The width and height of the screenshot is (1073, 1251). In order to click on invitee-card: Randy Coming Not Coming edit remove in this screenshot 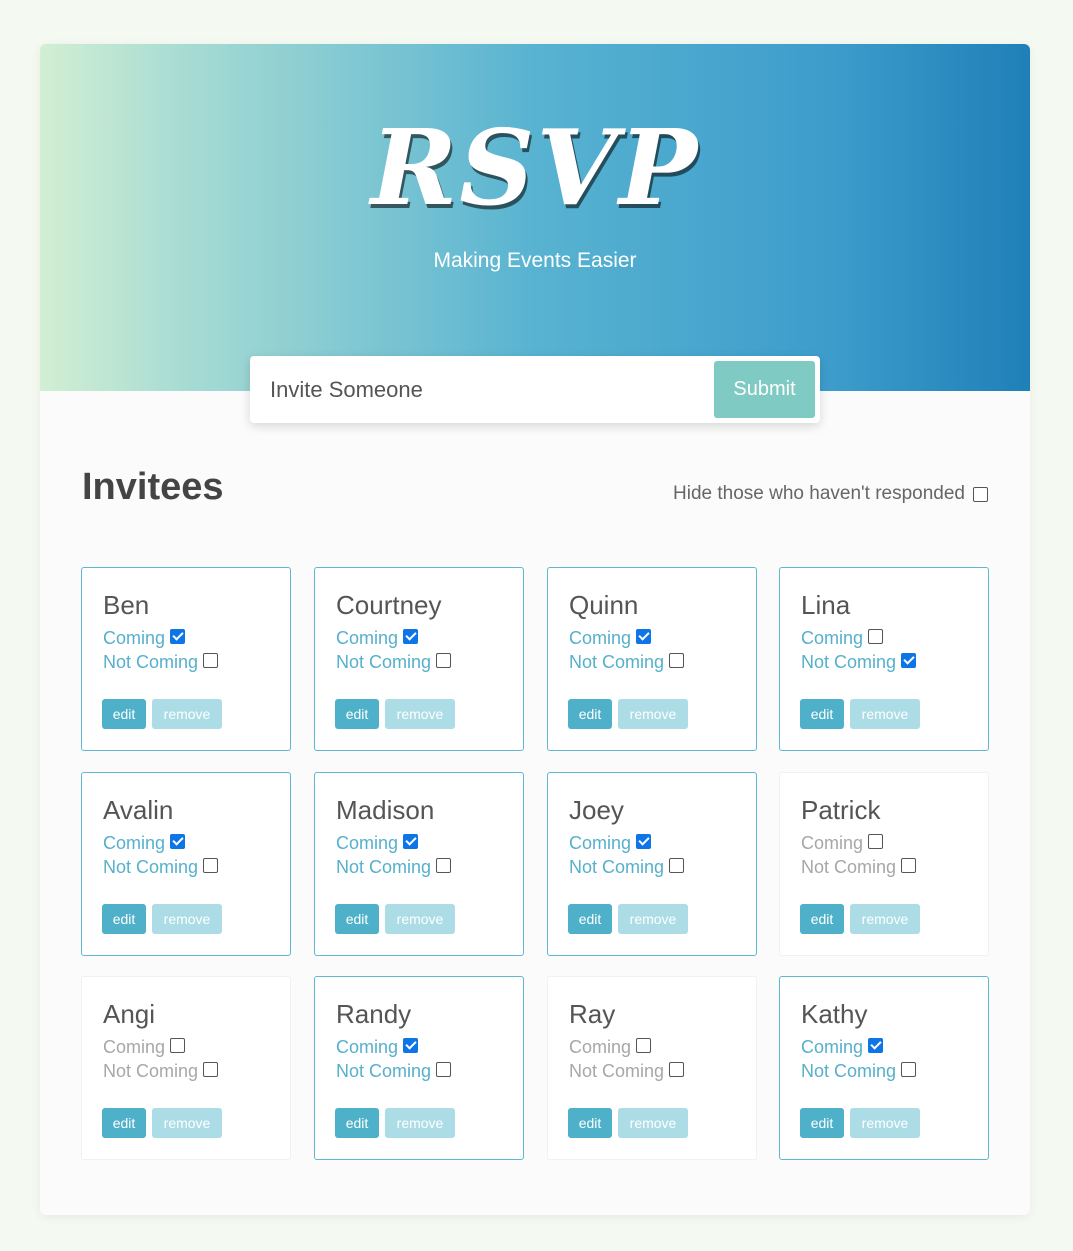, I will do `click(419, 1068)`.